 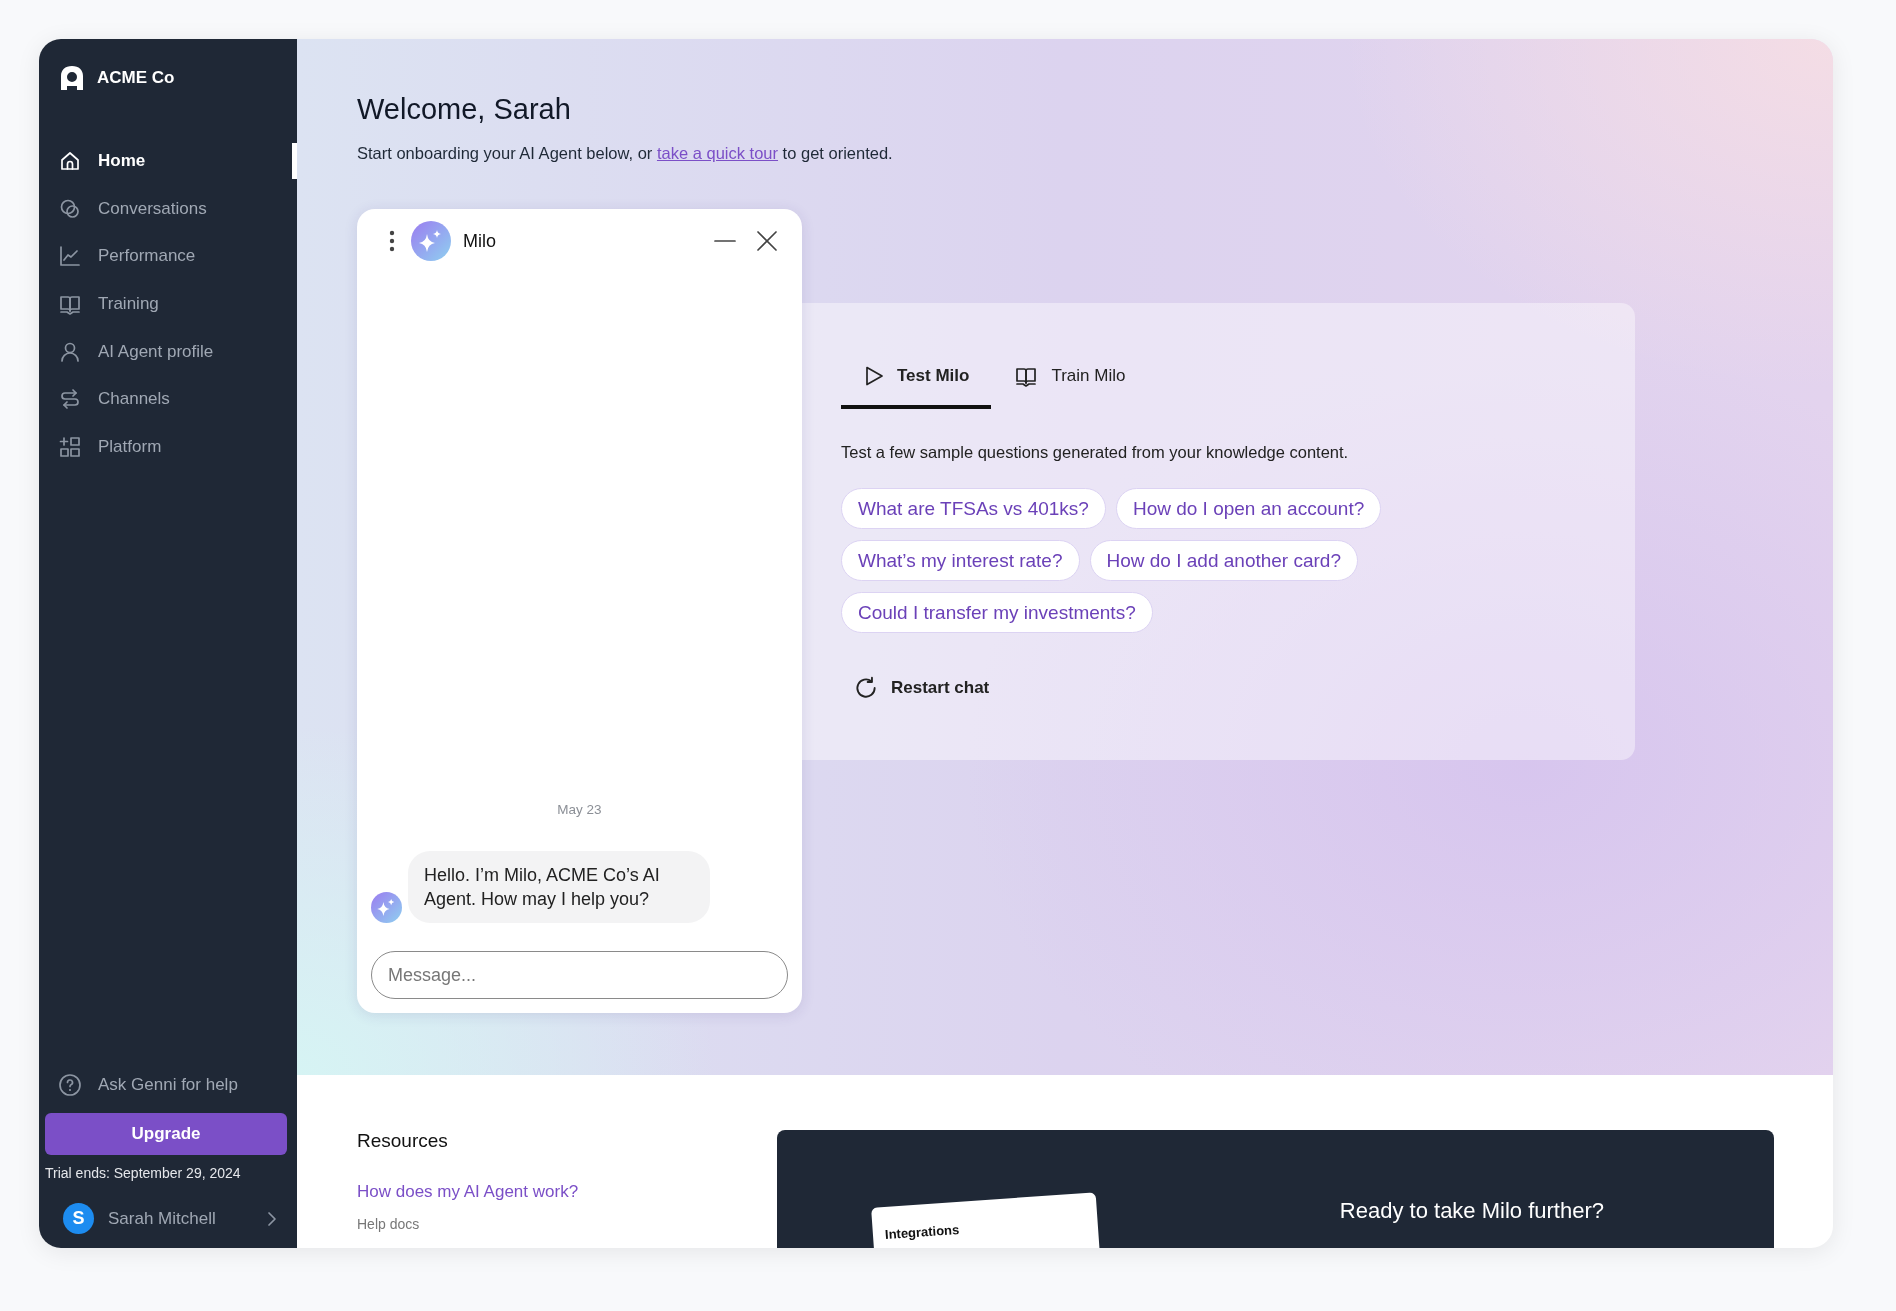 What do you see at coordinates (579, 809) in the screenshot?
I see `chat-date: May 23` at bounding box center [579, 809].